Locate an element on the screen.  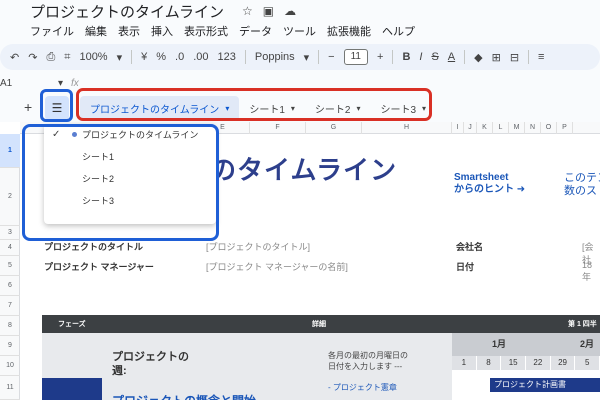
row-header: 2 is located at coordinates (10, 197).